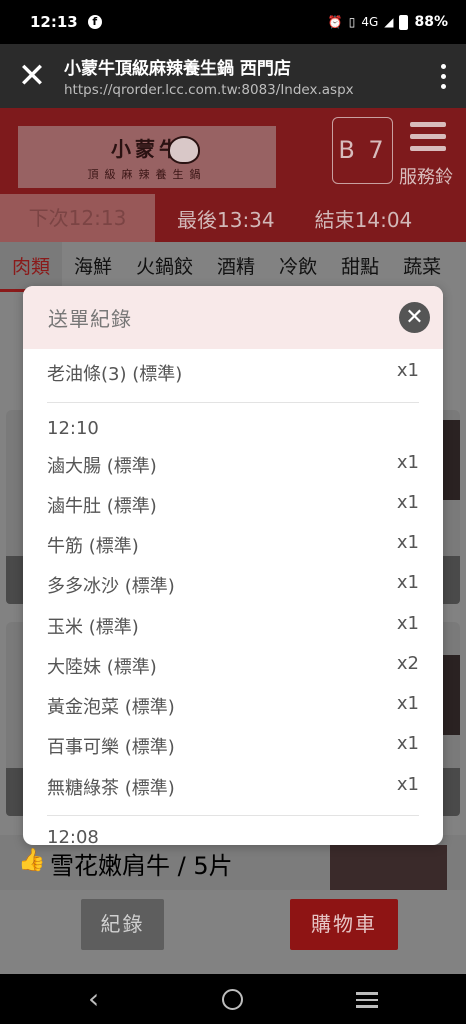 This screenshot has height=1024, width=466. I want to click on home-icon, so click(232, 999).